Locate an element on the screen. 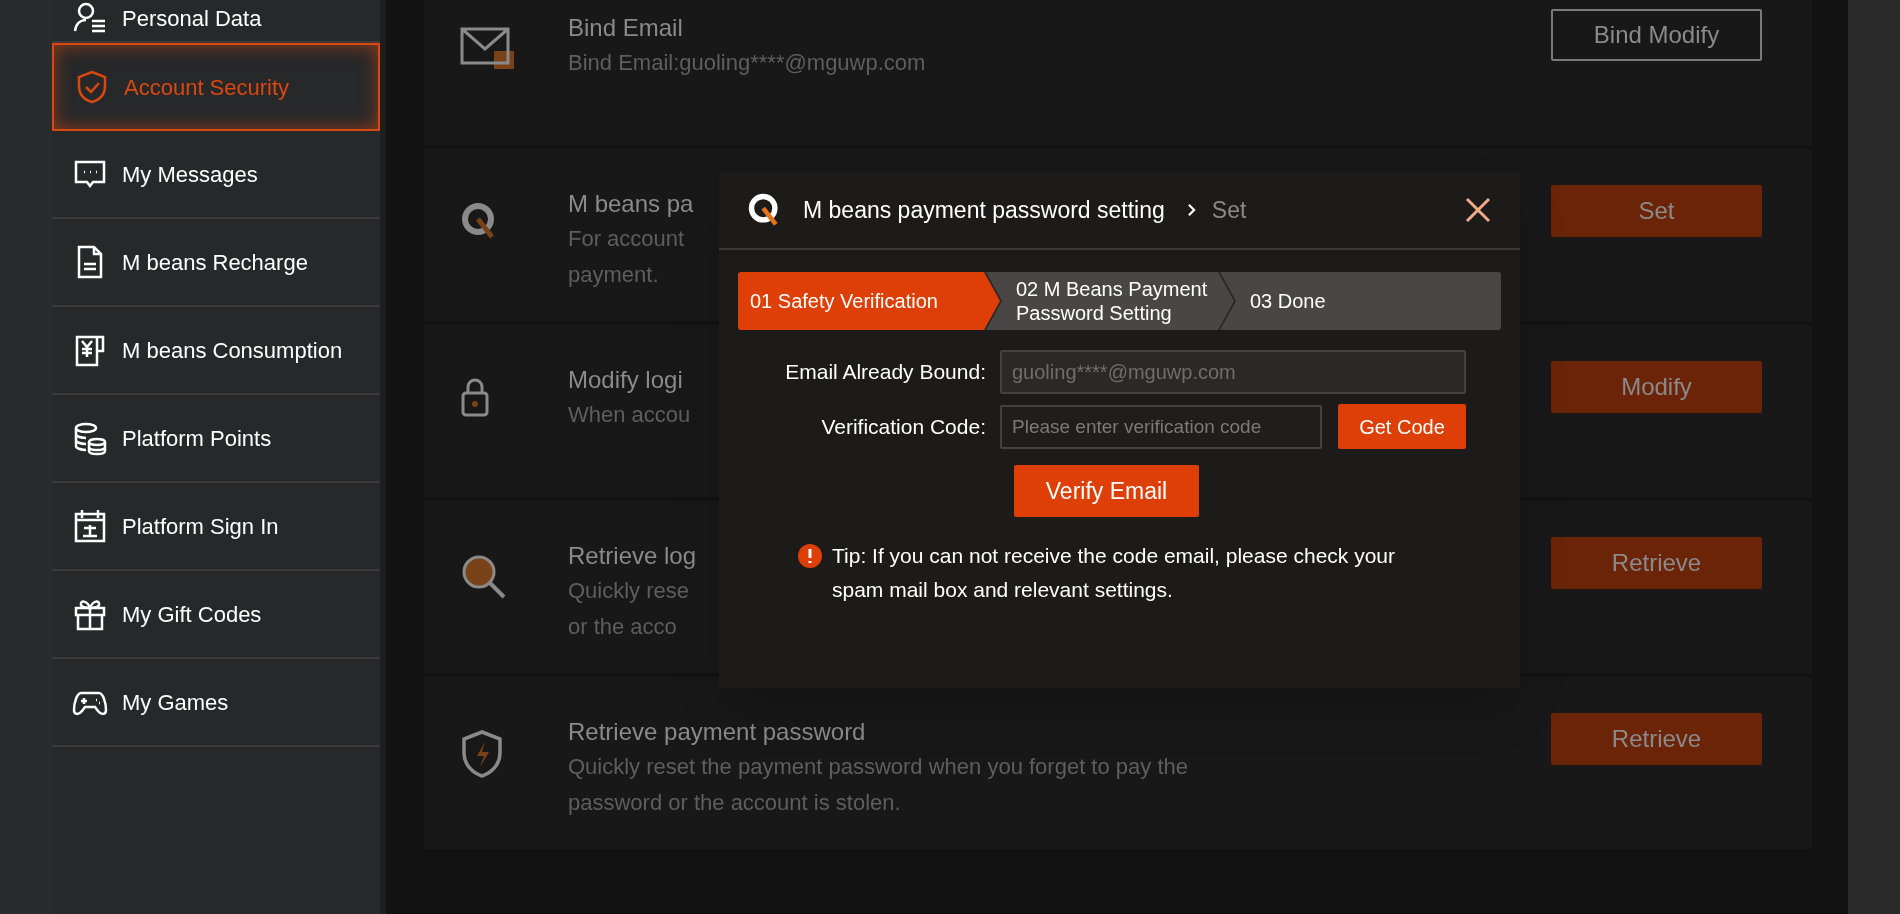 This screenshot has width=1900, height=914. card-description: password or the account is stolen. is located at coordinates (734, 803).